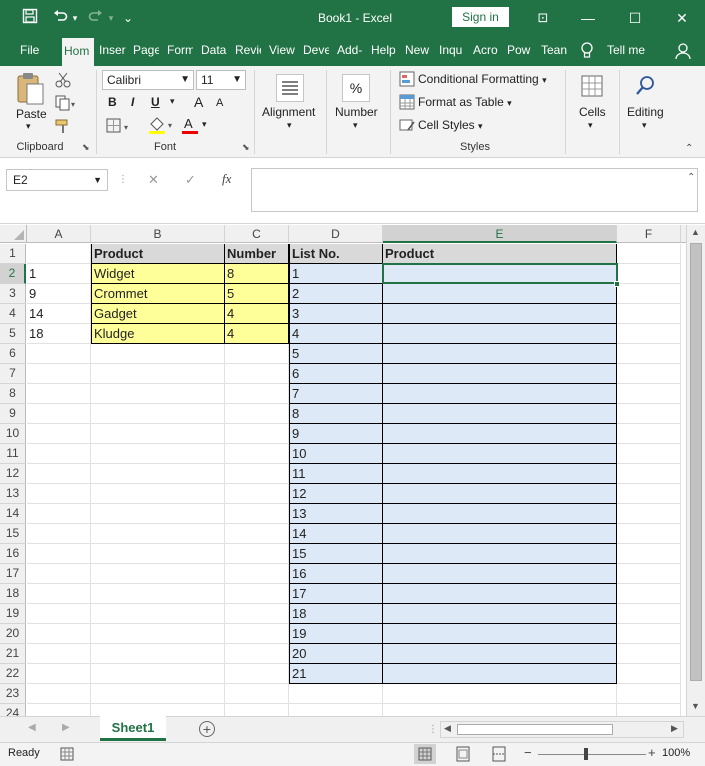 The height and width of the screenshot is (766, 705). Describe the element at coordinates (13, 454) in the screenshot. I see `row-header-11: 11` at that location.